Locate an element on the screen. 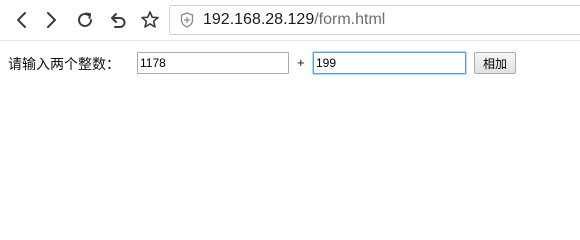 This screenshot has width=580, height=240. plus-sign: + is located at coordinates (301, 62).